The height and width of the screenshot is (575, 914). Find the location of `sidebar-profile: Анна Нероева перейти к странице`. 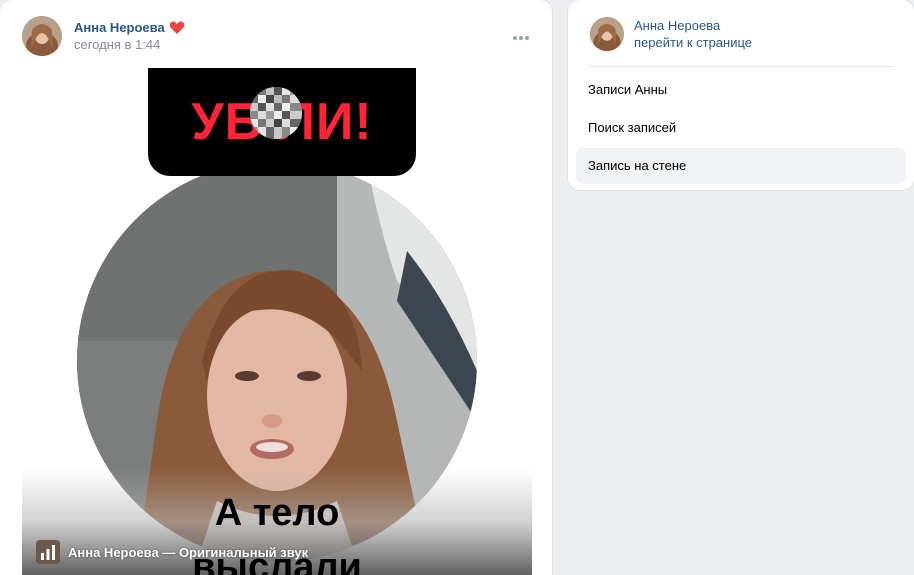

sidebar-profile: Анна Нероева перейти к странице is located at coordinates (671, 34).